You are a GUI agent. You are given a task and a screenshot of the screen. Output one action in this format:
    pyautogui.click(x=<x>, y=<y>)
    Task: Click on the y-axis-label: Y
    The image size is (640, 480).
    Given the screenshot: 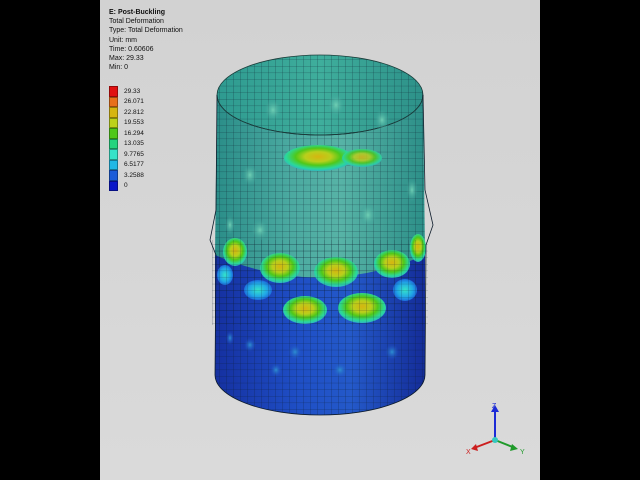 What is the action you would take?
    pyautogui.click(x=522, y=452)
    